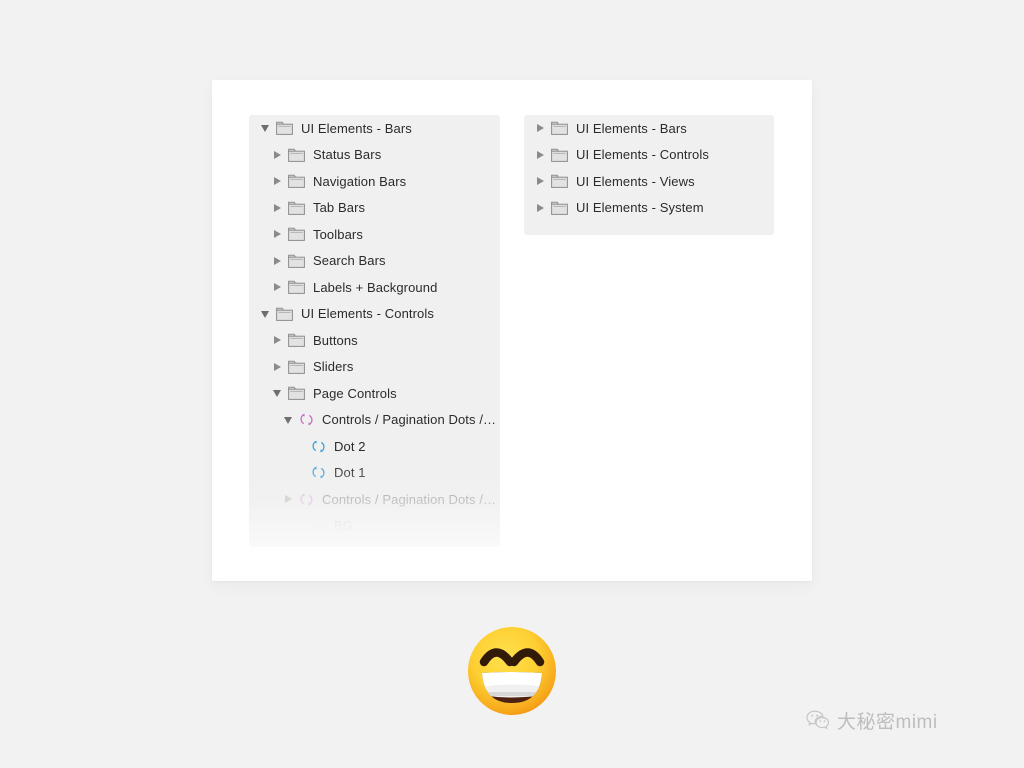 This screenshot has height=768, width=1024. Describe the element at coordinates (818, 720) in the screenshot. I see `wechat-icon` at that location.